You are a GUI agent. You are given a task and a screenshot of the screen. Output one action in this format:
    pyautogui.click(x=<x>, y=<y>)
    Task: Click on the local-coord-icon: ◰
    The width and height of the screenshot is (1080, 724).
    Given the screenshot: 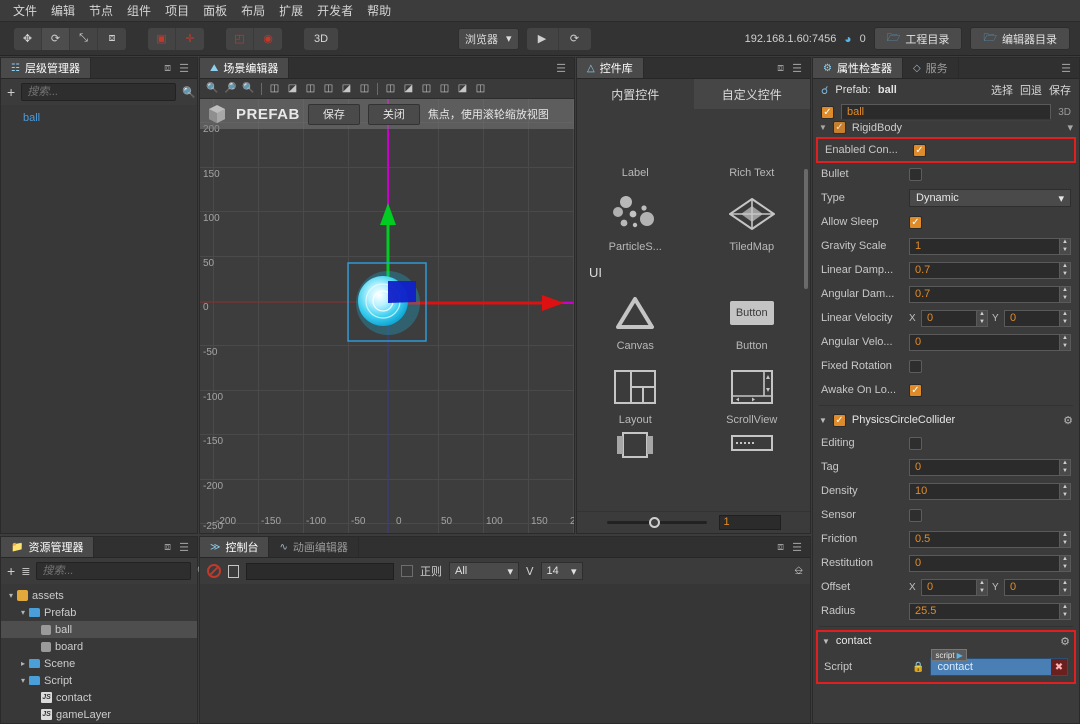 What is the action you would take?
    pyautogui.click(x=240, y=38)
    